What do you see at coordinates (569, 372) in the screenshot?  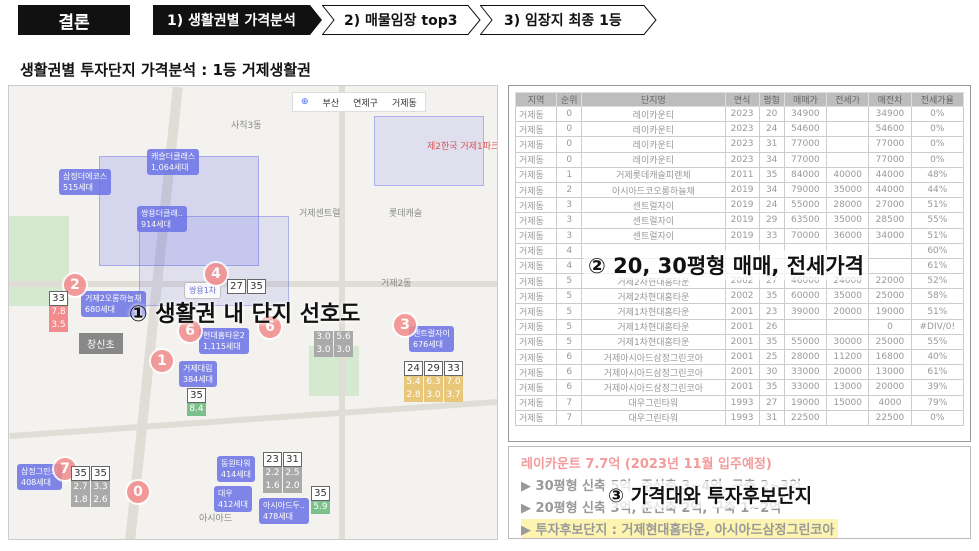 I see `table-cell: 6` at bounding box center [569, 372].